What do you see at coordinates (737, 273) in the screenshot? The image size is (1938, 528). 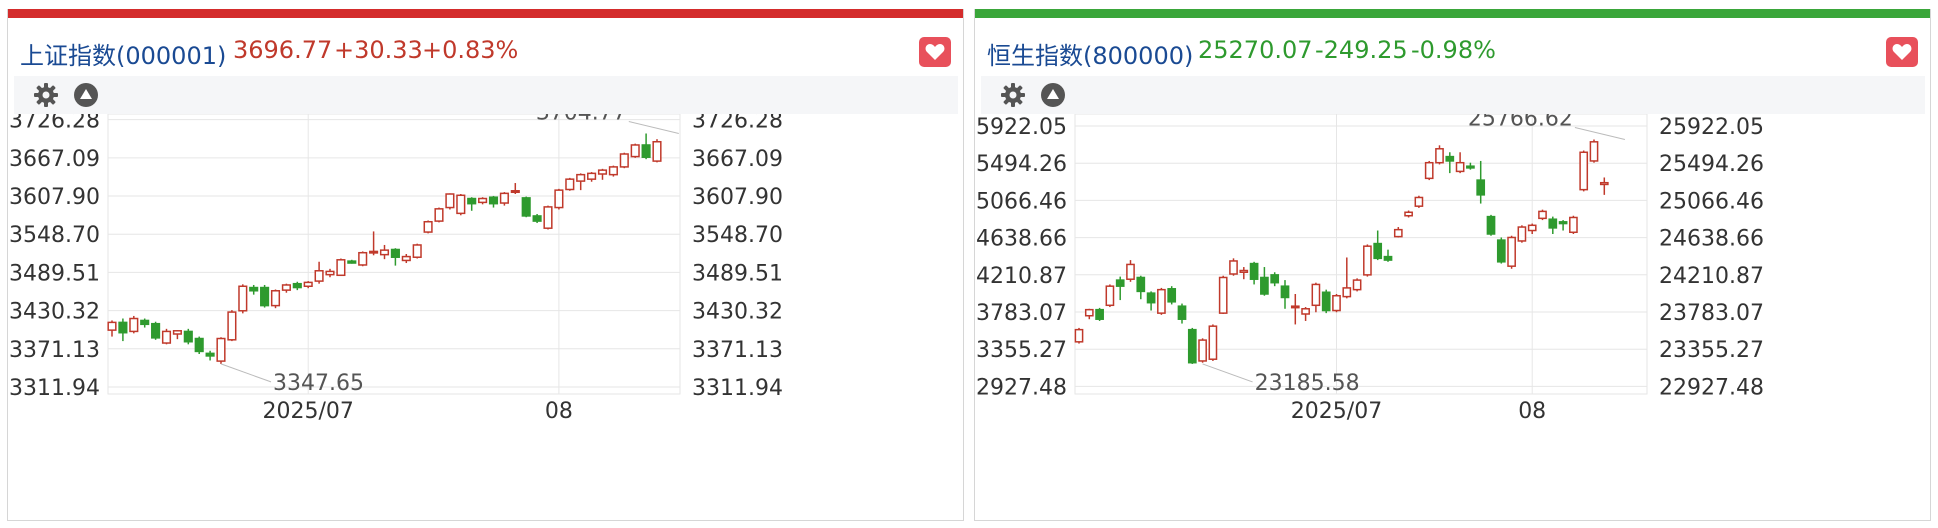 I see `y-tick-label-right: 3489.51` at bounding box center [737, 273].